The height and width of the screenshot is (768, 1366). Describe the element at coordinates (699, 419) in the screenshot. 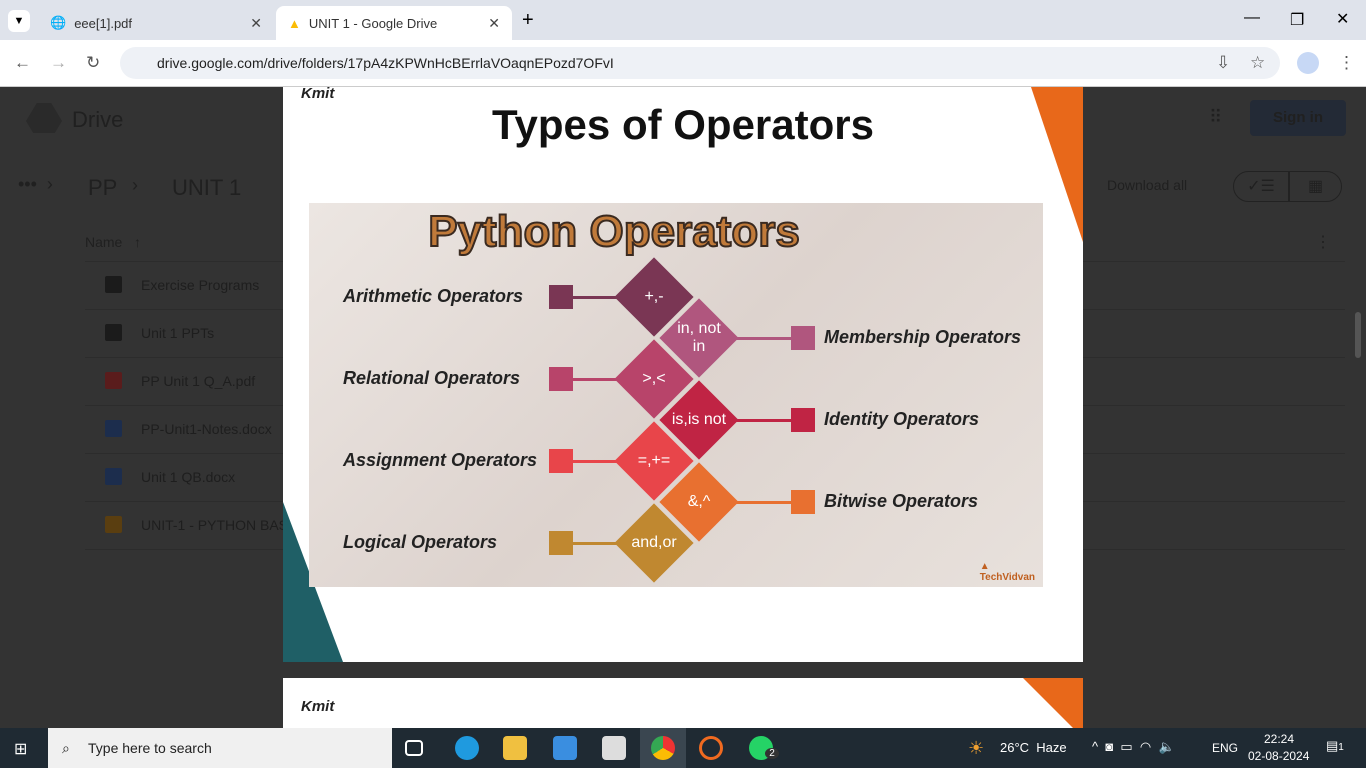

I see `operator-symbol: is,is not` at that location.